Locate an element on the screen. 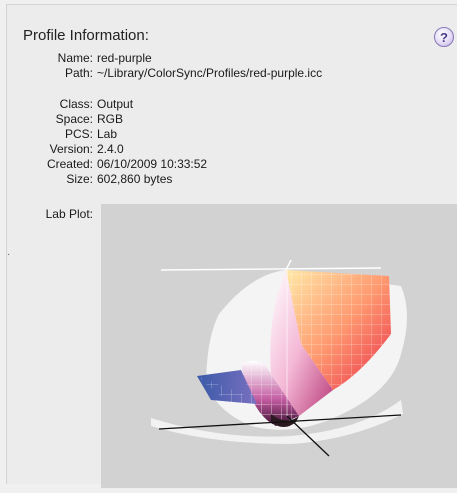  space-value: RGB is located at coordinates (110, 119).